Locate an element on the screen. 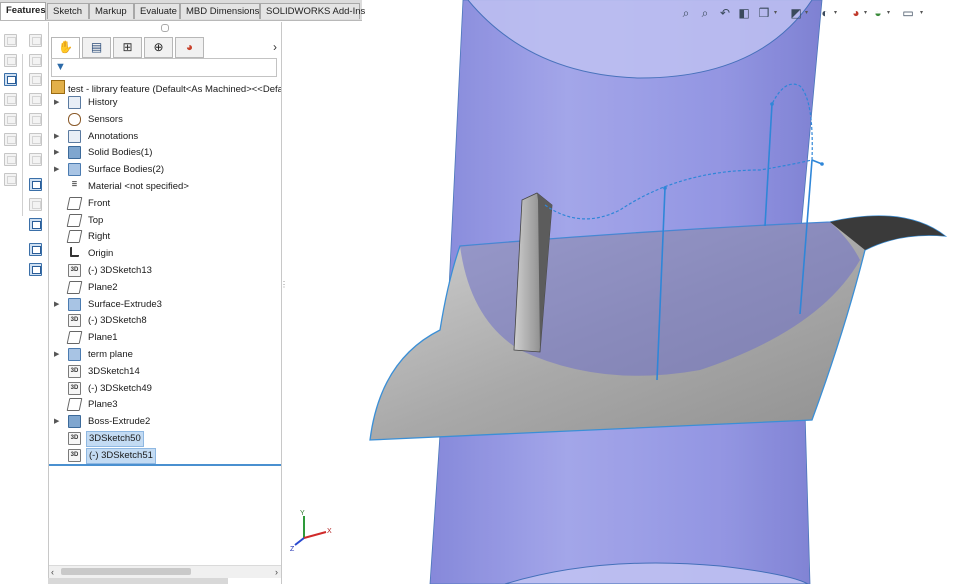  hide-show-items-icon: ◐ is located at coordinates (825, 13).